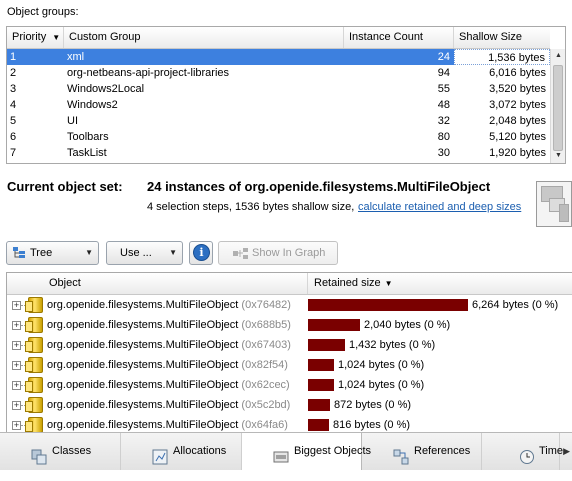 The height and width of the screenshot is (481, 572). What do you see at coordinates (392, 345) in the screenshot?
I see `retained-size-value: 1,432 bytes (0 %)` at bounding box center [392, 345].